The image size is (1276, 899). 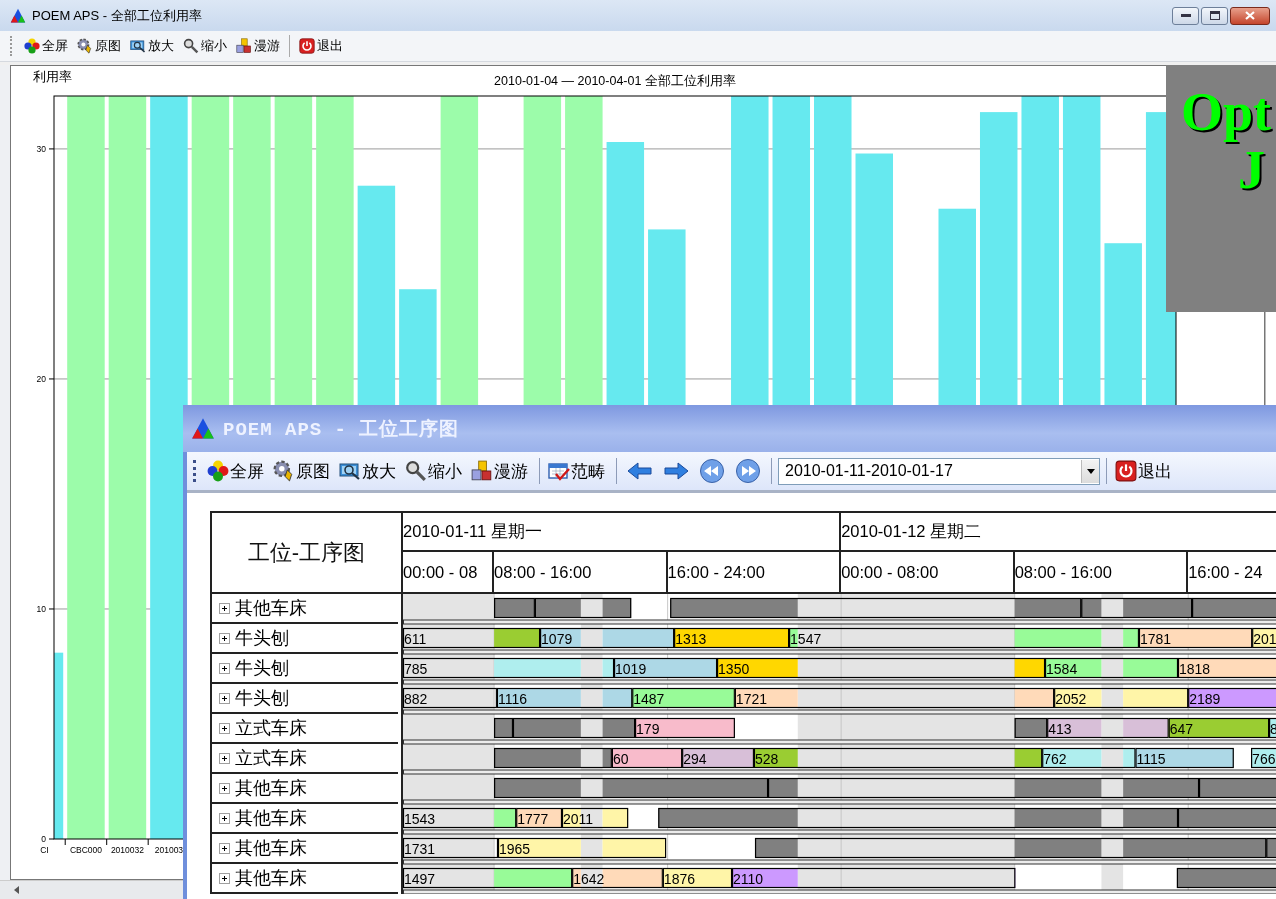 I want to click on task-bar: 1721, so click(x=894, y=698).